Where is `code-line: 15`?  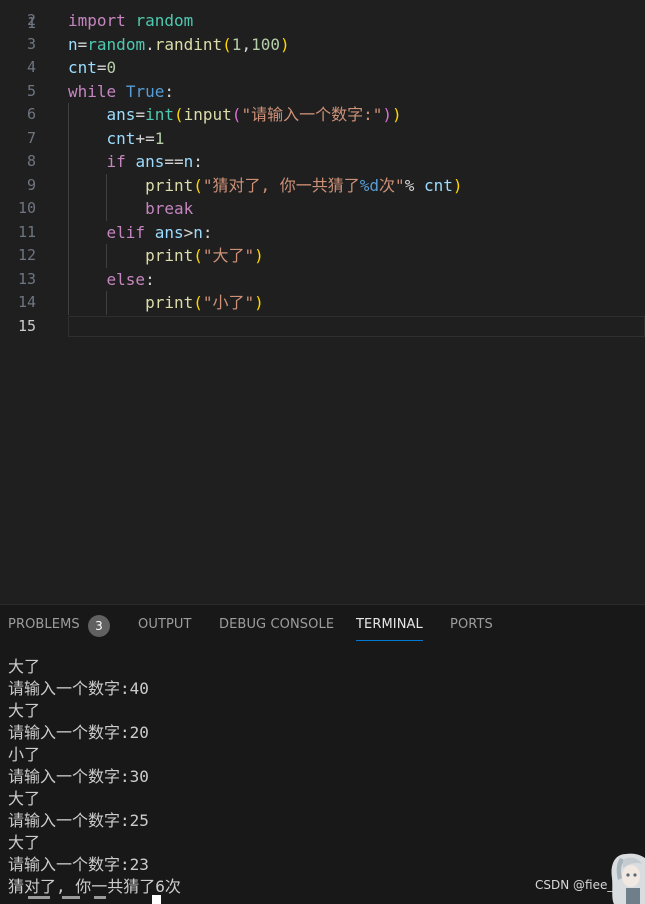
code-line: 15 is located at coordinates (322, 327).